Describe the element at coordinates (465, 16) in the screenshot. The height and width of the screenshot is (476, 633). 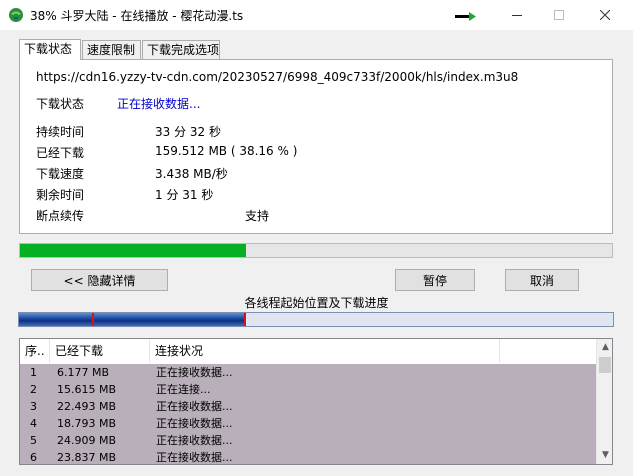
I see `arrow-right-icon` at that location.